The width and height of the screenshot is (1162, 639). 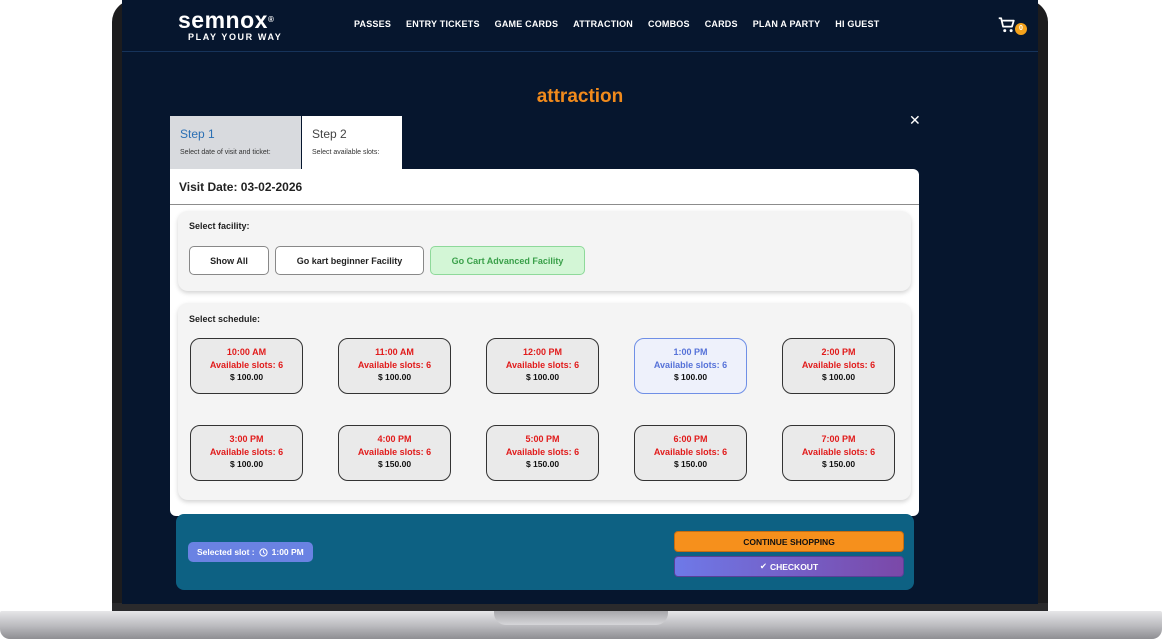 I want to click on slot-time: 4:00 PM, so click(x=394, y=439).